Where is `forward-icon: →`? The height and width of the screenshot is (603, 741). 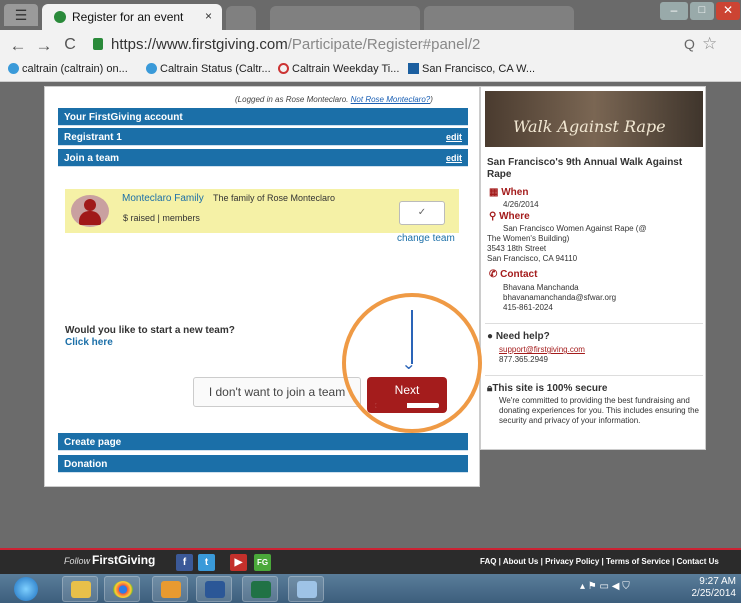 forward-icon: → is located at coordinates (44, 46).